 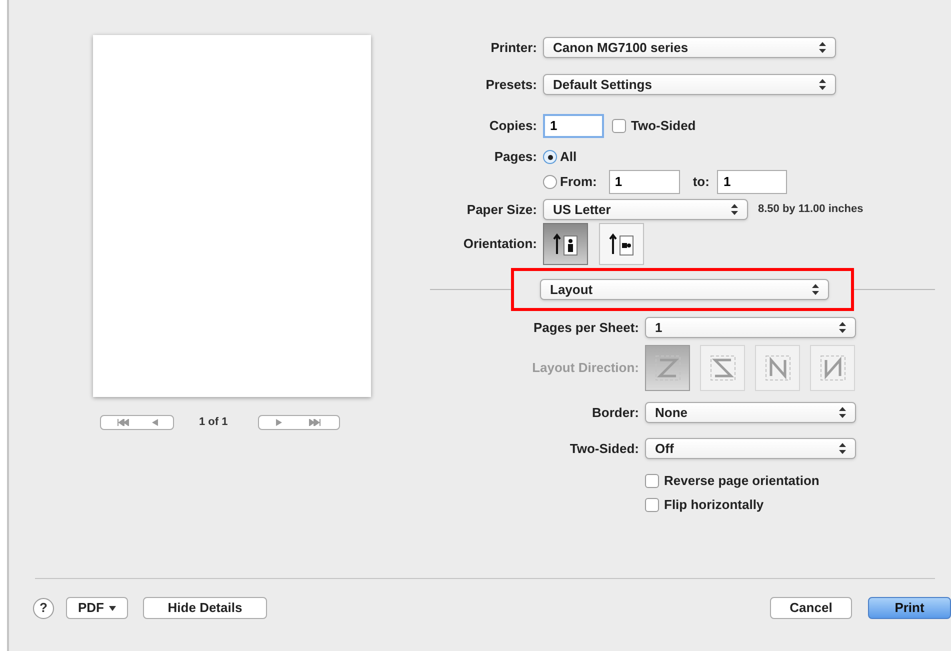 What do you see at coordinates (137, 422) in the screenshot?
I see `previous-page-buttons` at bounding box center [137, 422].